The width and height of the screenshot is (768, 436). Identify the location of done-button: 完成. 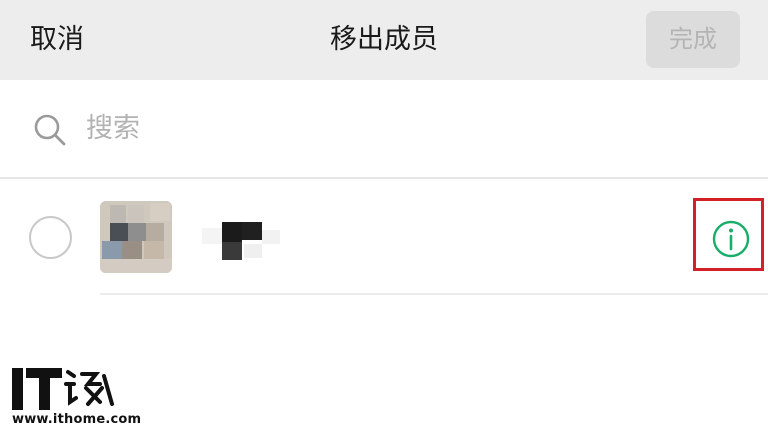
(693, 39).